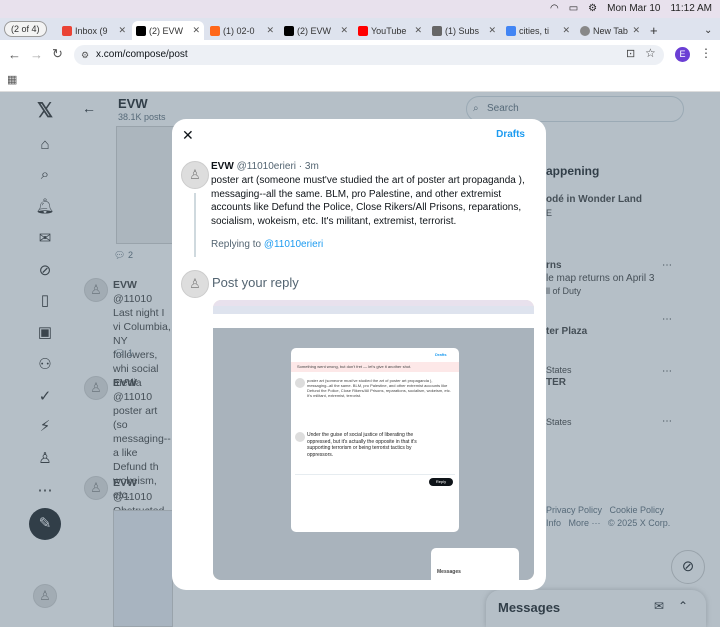 This screenshot has height=627, width=720. I want to click on tab-group-label: (2 of 4), so click(25, 29).